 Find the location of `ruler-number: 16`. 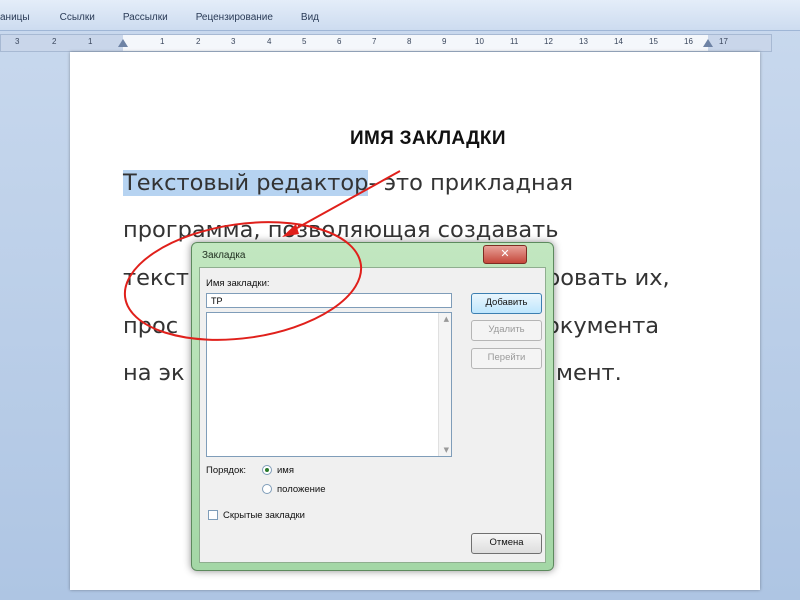

ruler-number: 16 is located at coordinates (688, 41).